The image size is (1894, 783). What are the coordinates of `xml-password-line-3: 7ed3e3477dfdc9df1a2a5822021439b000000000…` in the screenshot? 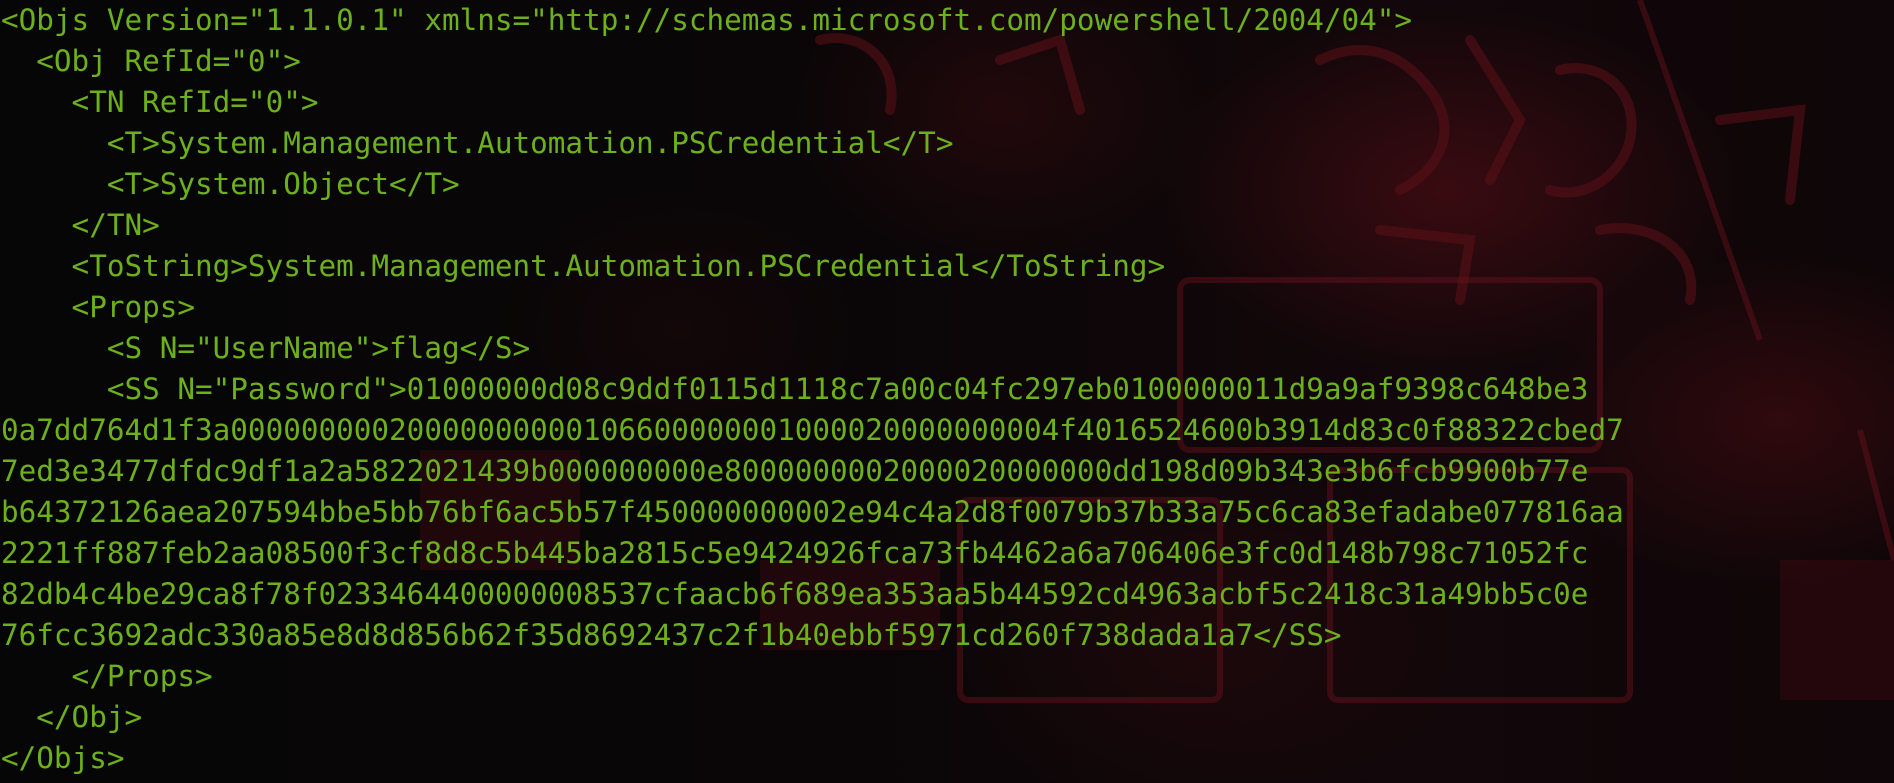 It's located at (795, 471).